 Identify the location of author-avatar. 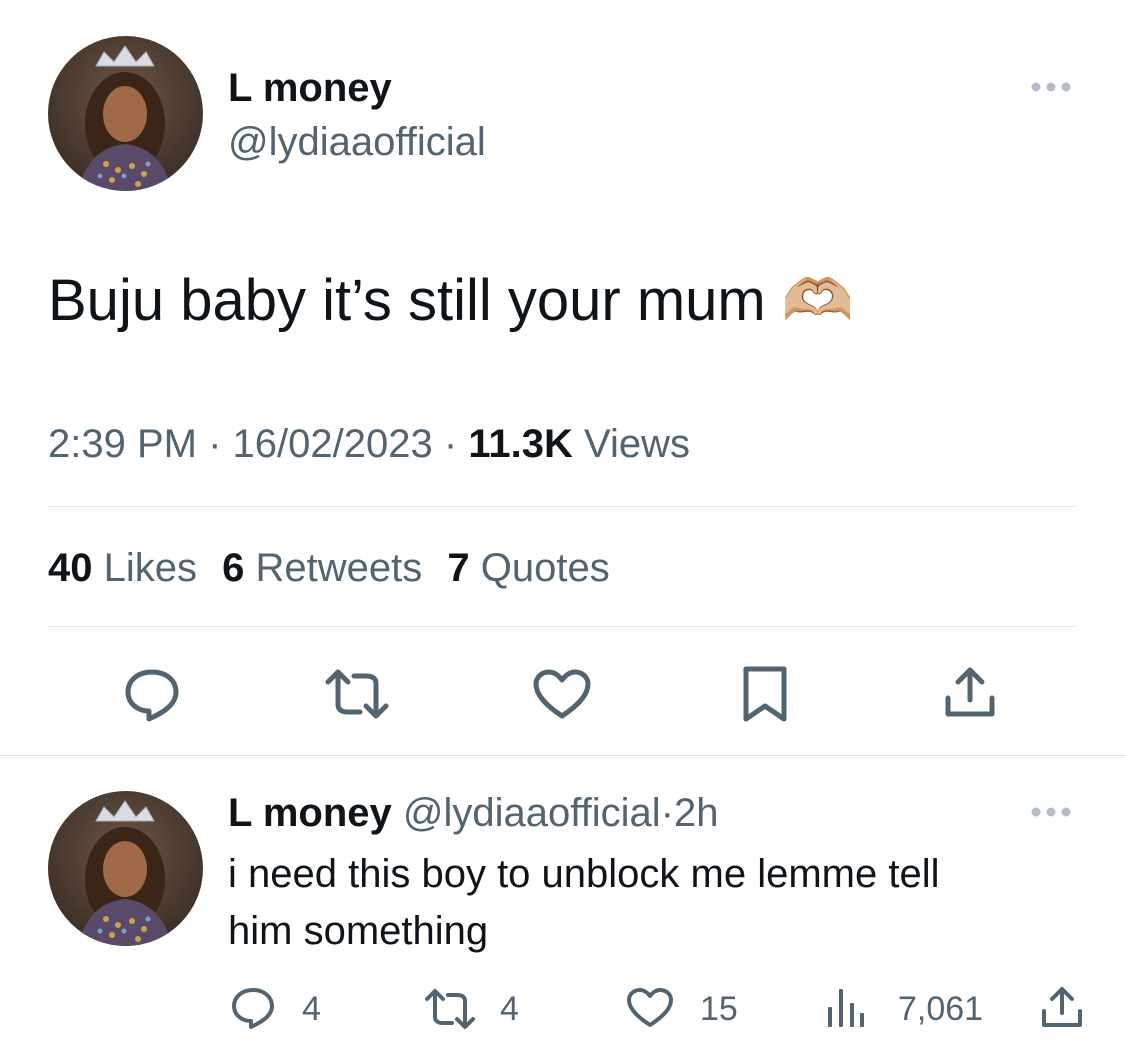
(125, 113).